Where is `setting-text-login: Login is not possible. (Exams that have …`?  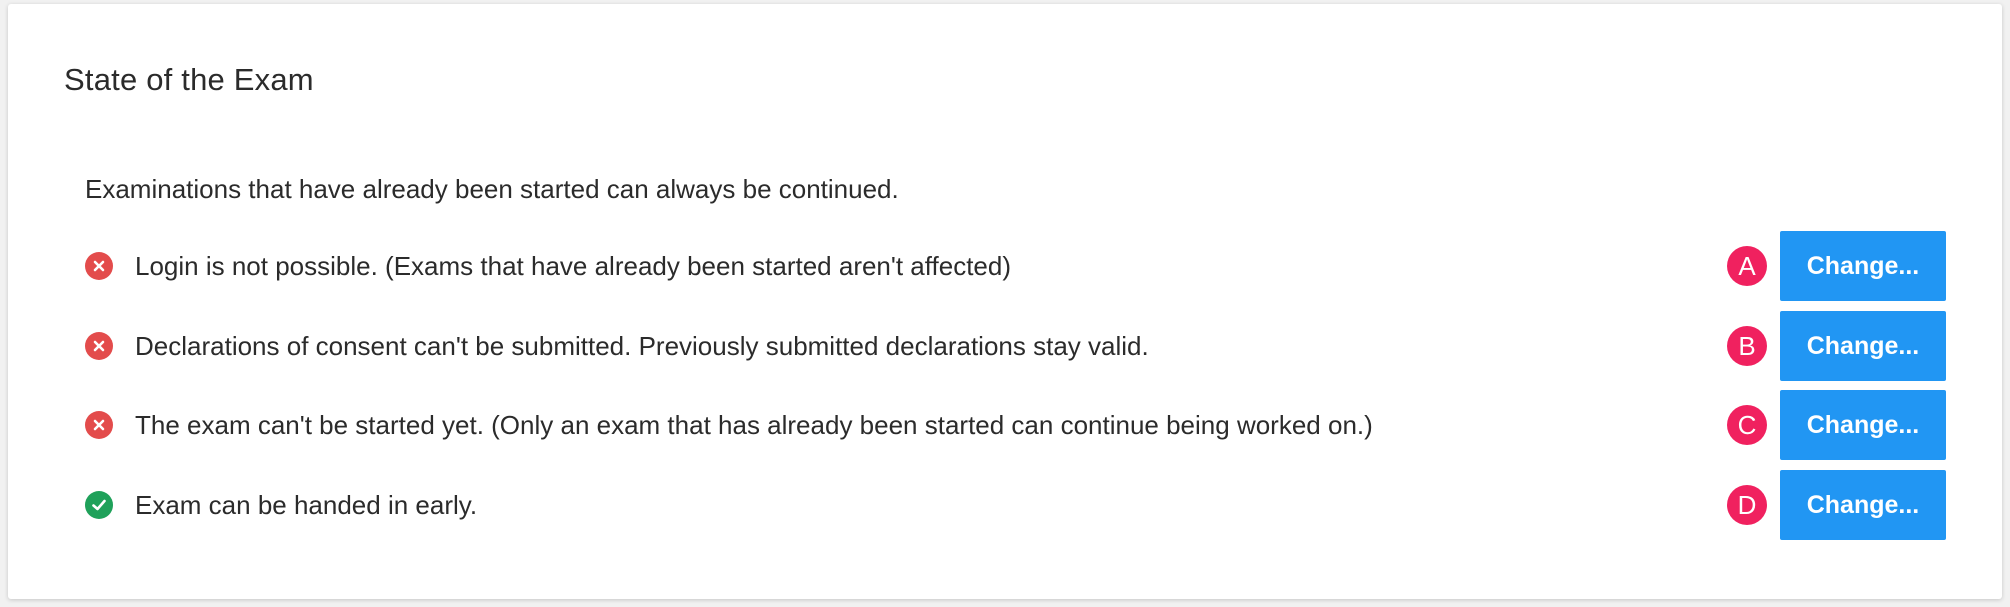
setting-text-login: Login is not possible. (Exams that have … is located at coordinates (573, 266).